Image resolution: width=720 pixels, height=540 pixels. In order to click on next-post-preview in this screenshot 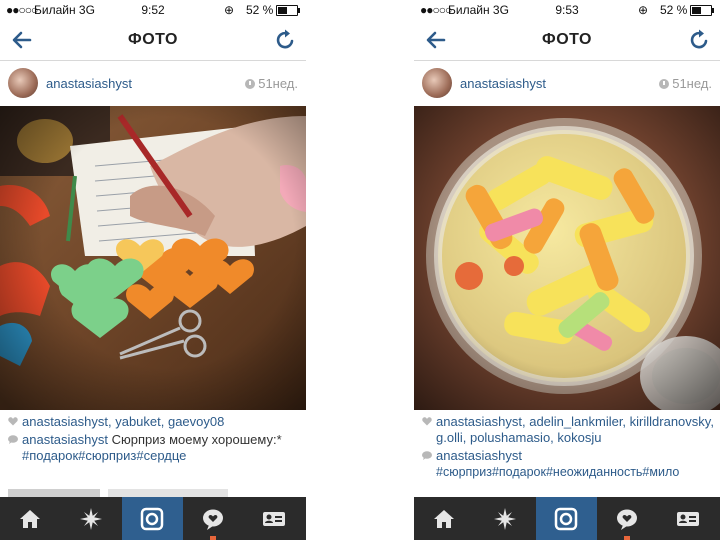, I will do `click(153, 493)`.